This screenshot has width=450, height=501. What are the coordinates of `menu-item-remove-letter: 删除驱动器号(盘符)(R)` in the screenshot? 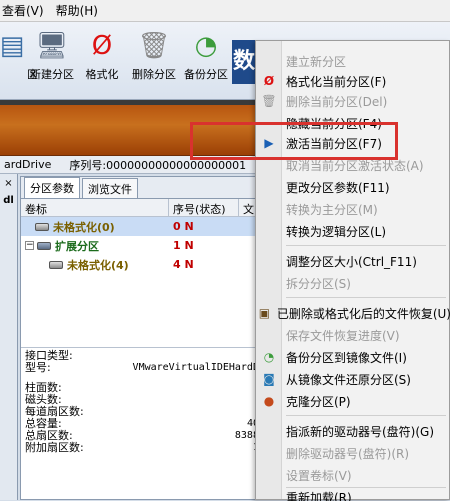 It's located at (353, 453).